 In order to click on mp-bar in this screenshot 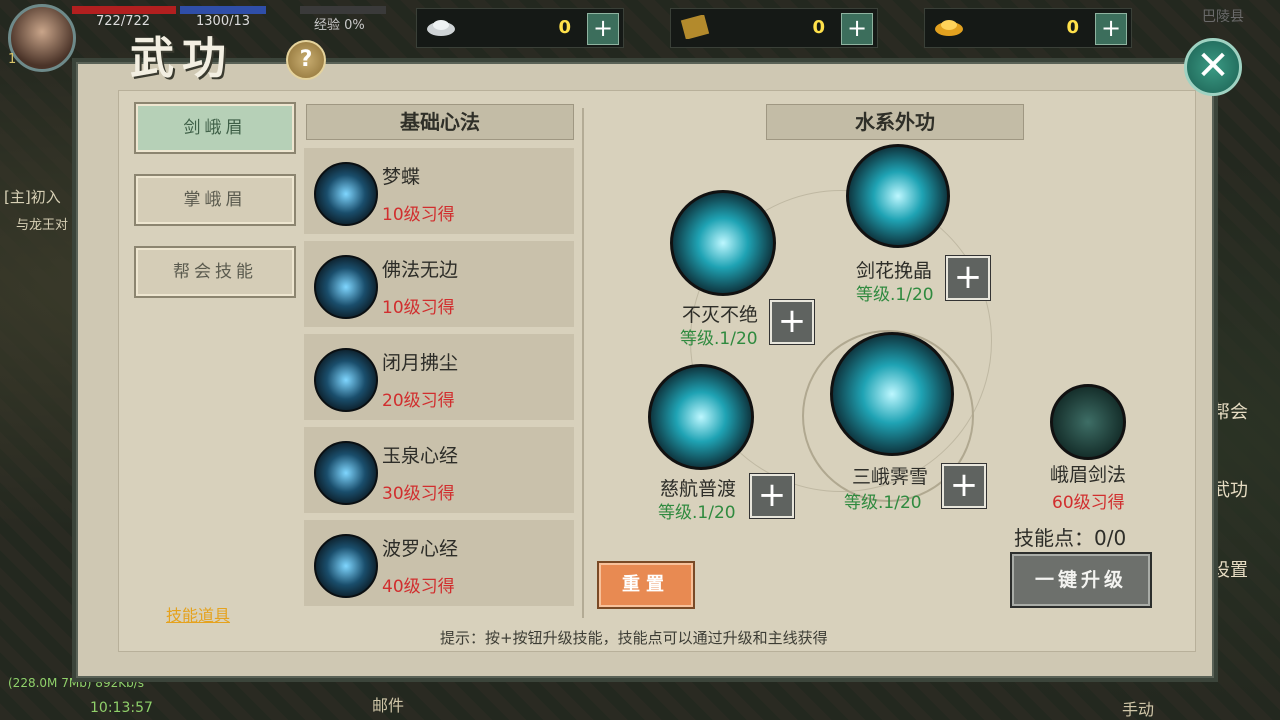, I will do `click(223, 10)`.